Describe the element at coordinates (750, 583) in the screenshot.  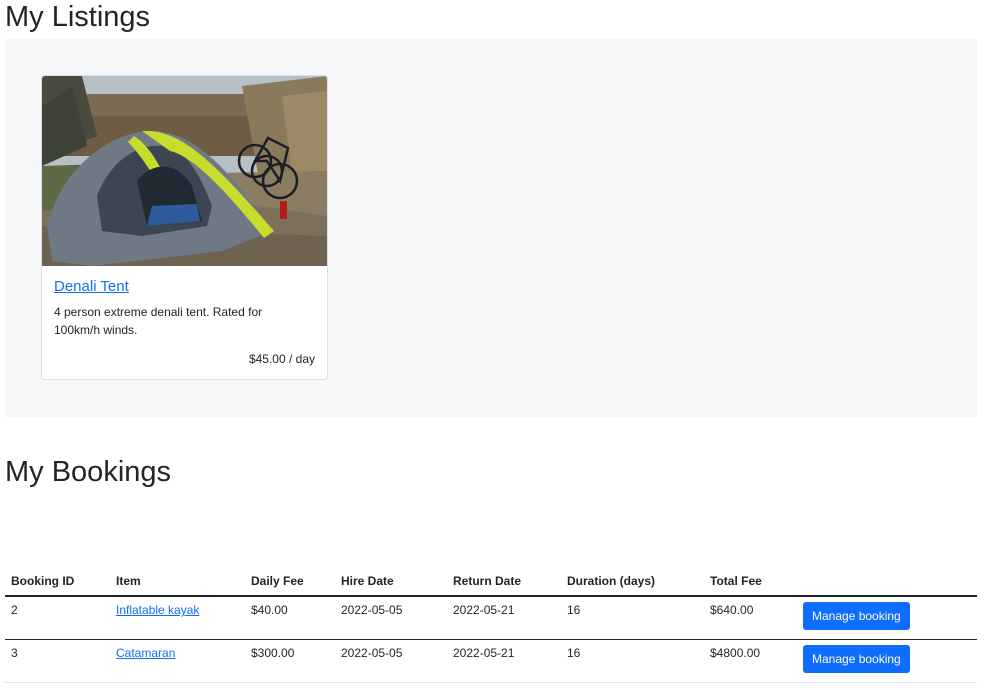
I see `column-header-total-fee: Total Fee` at that location.